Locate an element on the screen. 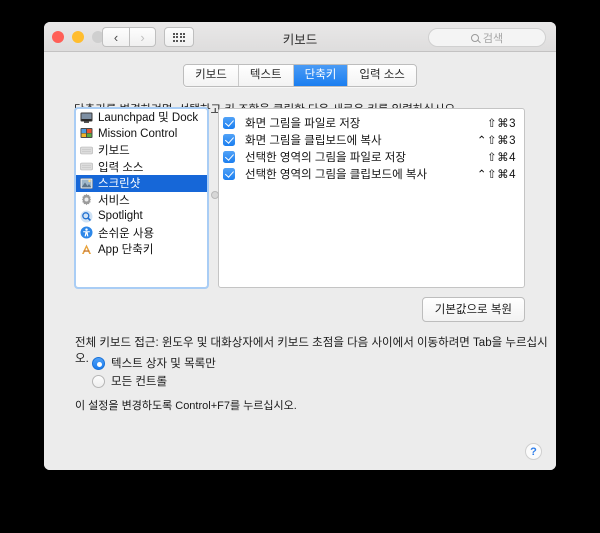  help-button: ? is located at coordinates (533, 451).